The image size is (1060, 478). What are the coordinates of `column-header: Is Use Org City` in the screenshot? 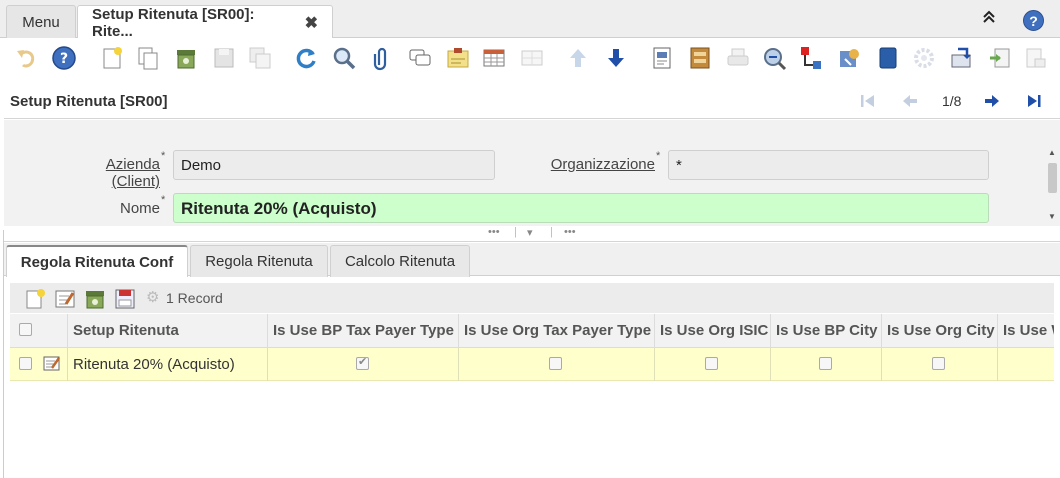 It's located at (940, 331).